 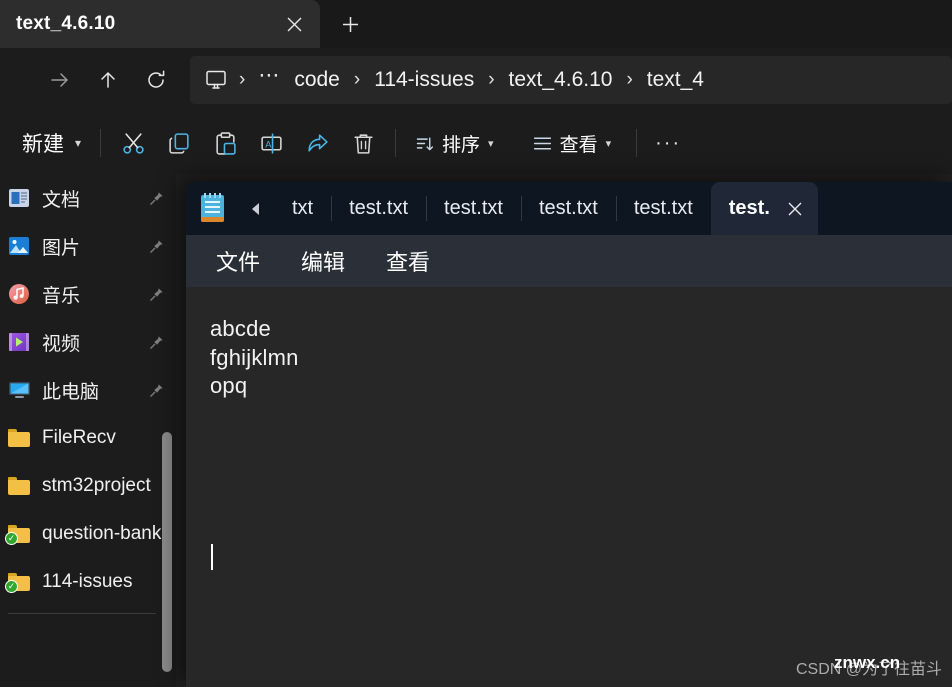 I want to click on sidebar-item-label: question-bank, so click(x=102, y=533).